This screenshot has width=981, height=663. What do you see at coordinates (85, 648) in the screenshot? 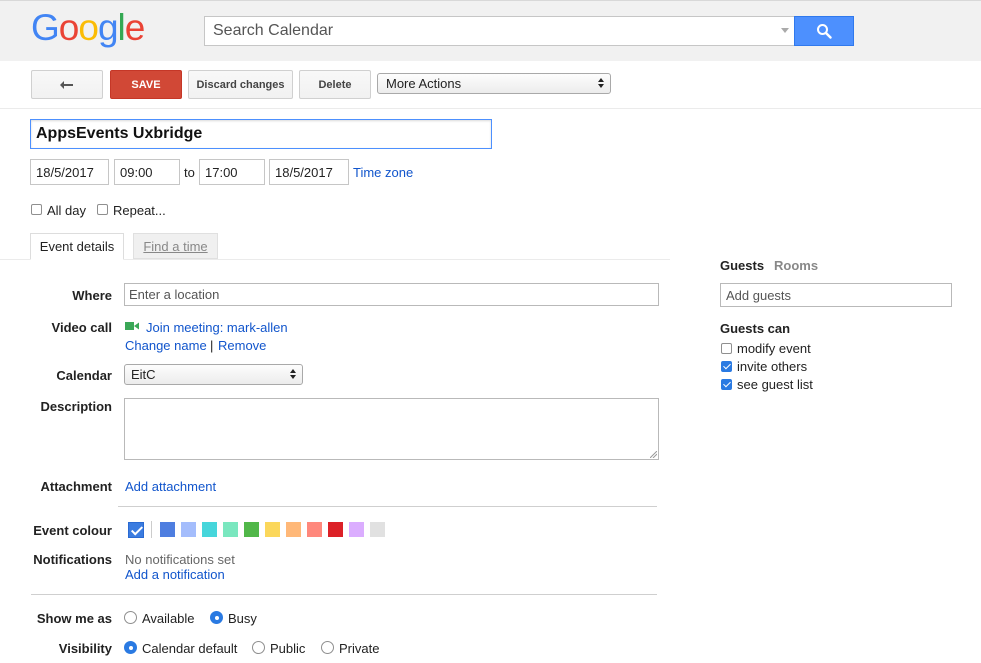
I see `visibility-label: Visibility` at bounding box center [85, 648].